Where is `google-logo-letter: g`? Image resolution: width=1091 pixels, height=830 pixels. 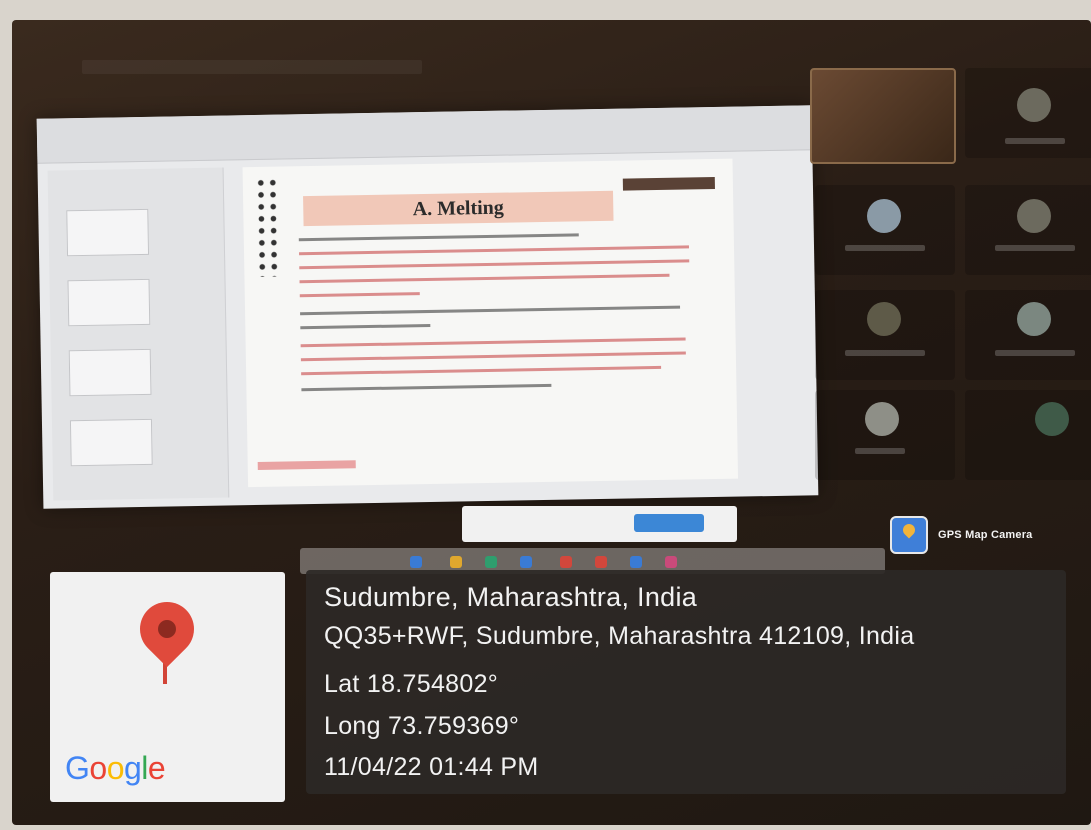
google-logo-letter: g is located at coordinates (132, 768).